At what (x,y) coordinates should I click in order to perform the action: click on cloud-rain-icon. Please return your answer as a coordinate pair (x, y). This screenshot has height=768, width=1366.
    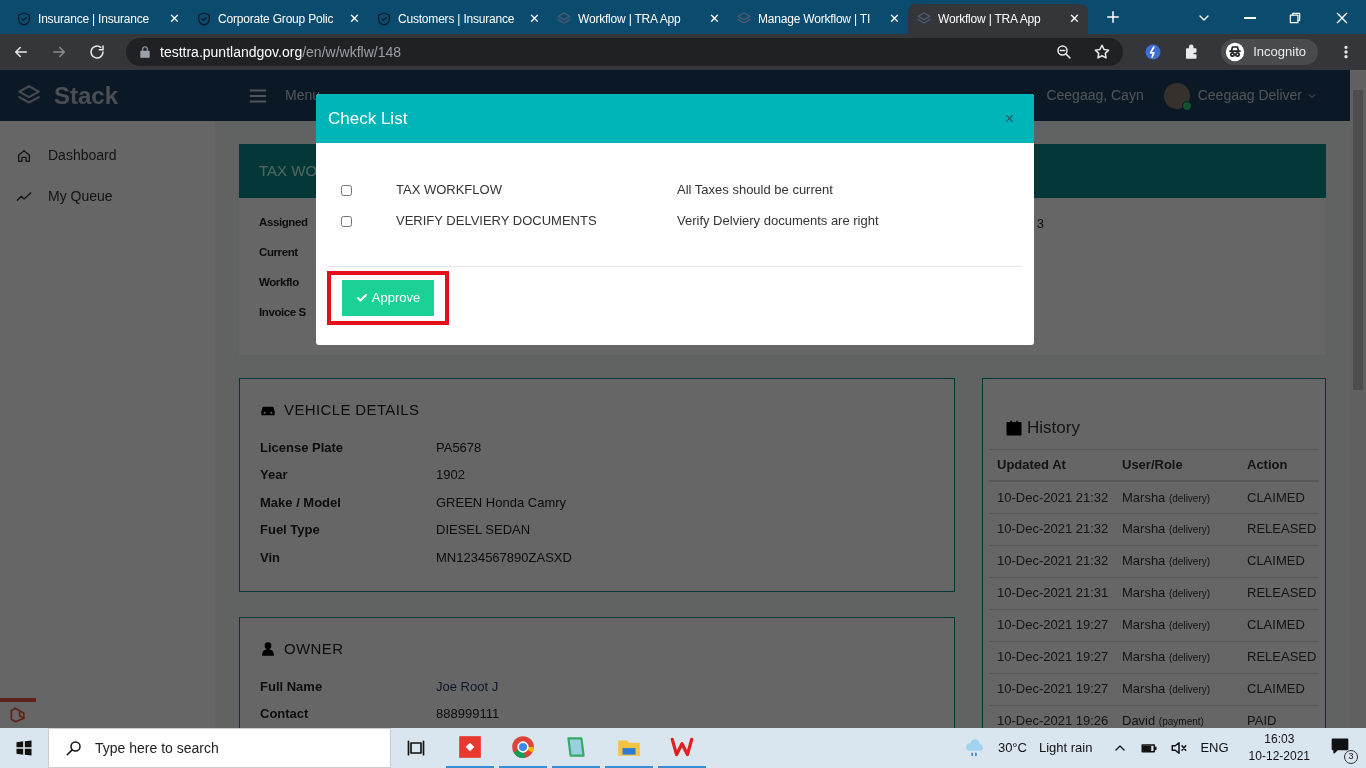
    Looking at the image, I should click on (974, 748).